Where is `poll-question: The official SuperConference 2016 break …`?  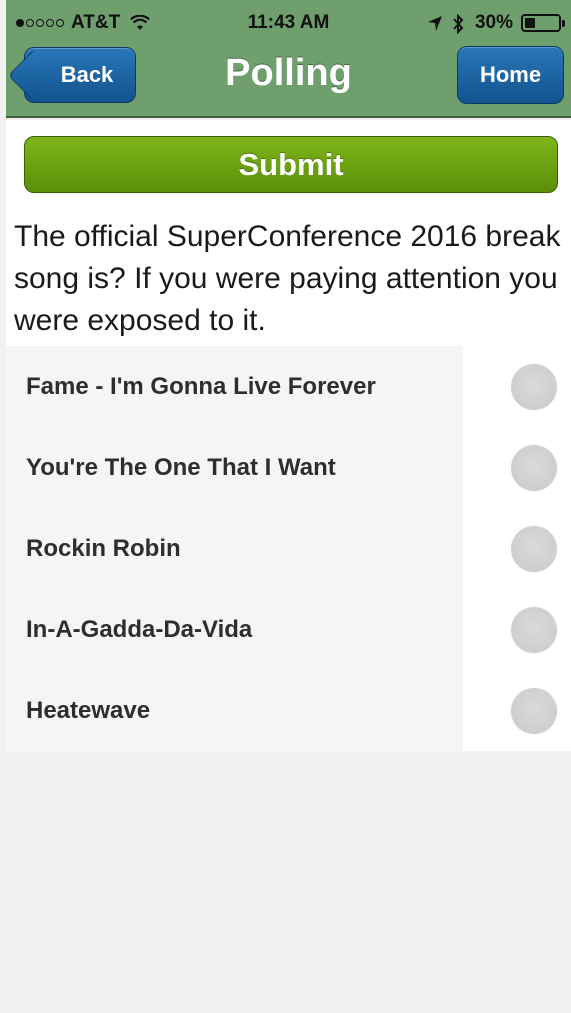 poll-question: The official SuperConference 2016 break … is located at coordinates (287, 278).